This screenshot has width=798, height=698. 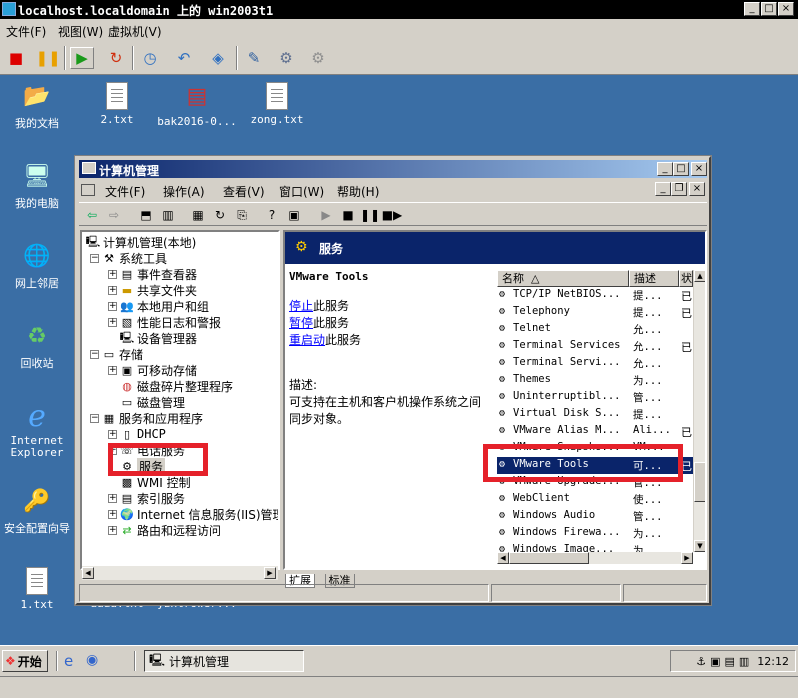 What do you see at coordinates (786, 9) in the screenshot?
I see `close-button: ×` at bounding box center [786, 9].